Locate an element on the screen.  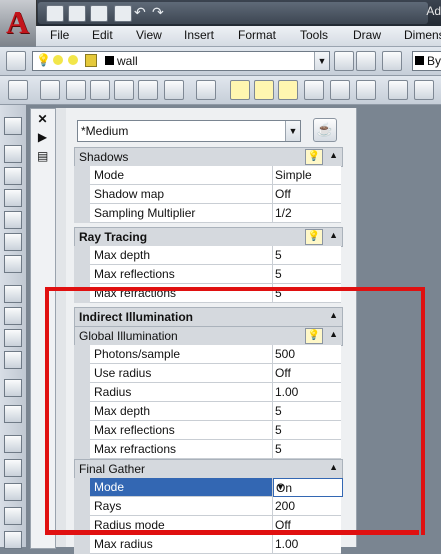
open-file-icon is located at coordinates (77, 13).